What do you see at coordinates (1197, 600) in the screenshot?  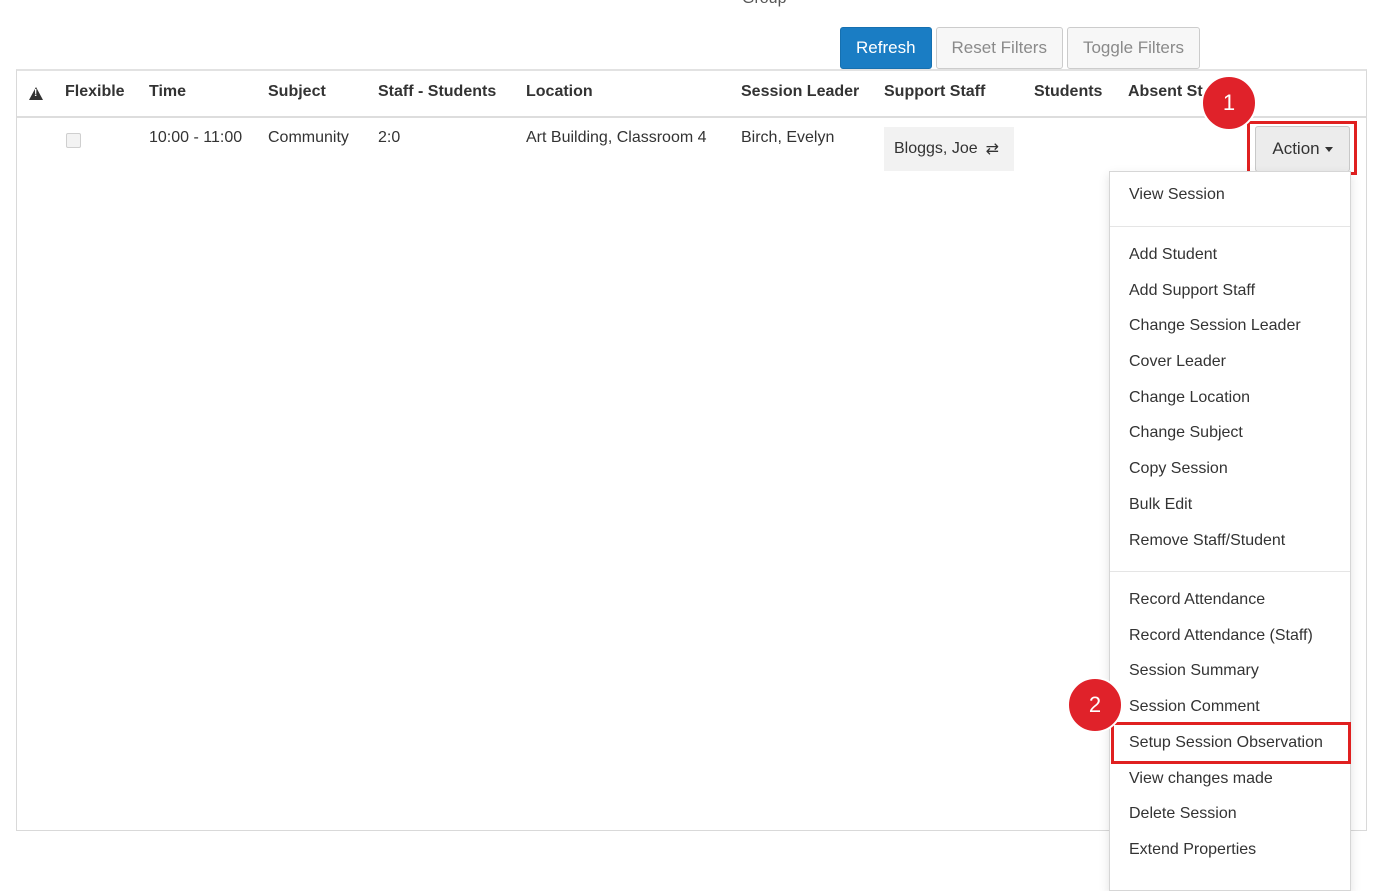 I see `menu-item-record-attendance: Record Attendance` at bounding box center [1197, 600].